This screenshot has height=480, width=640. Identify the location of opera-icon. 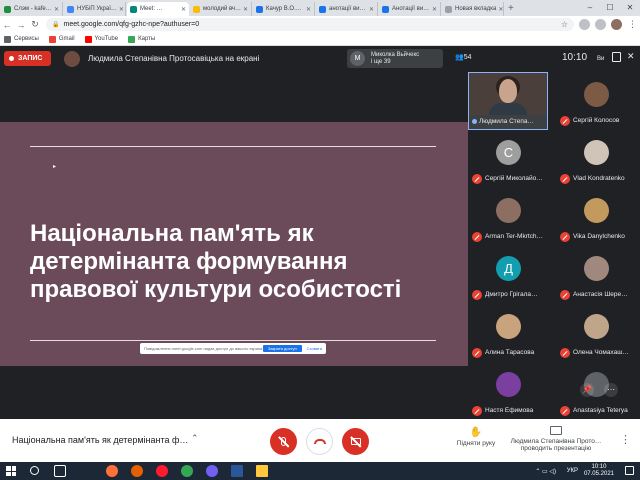
(162, 471).